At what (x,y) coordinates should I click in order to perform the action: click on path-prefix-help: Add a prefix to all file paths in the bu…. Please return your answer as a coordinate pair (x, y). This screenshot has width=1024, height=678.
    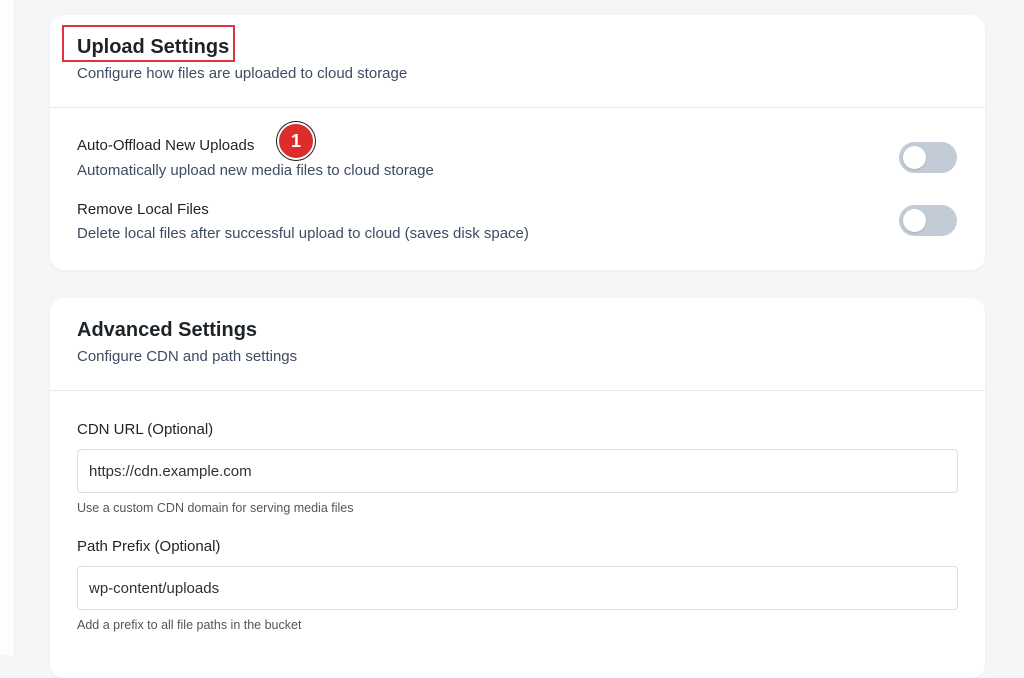
    Looking at the image, I should click on (189, 625).